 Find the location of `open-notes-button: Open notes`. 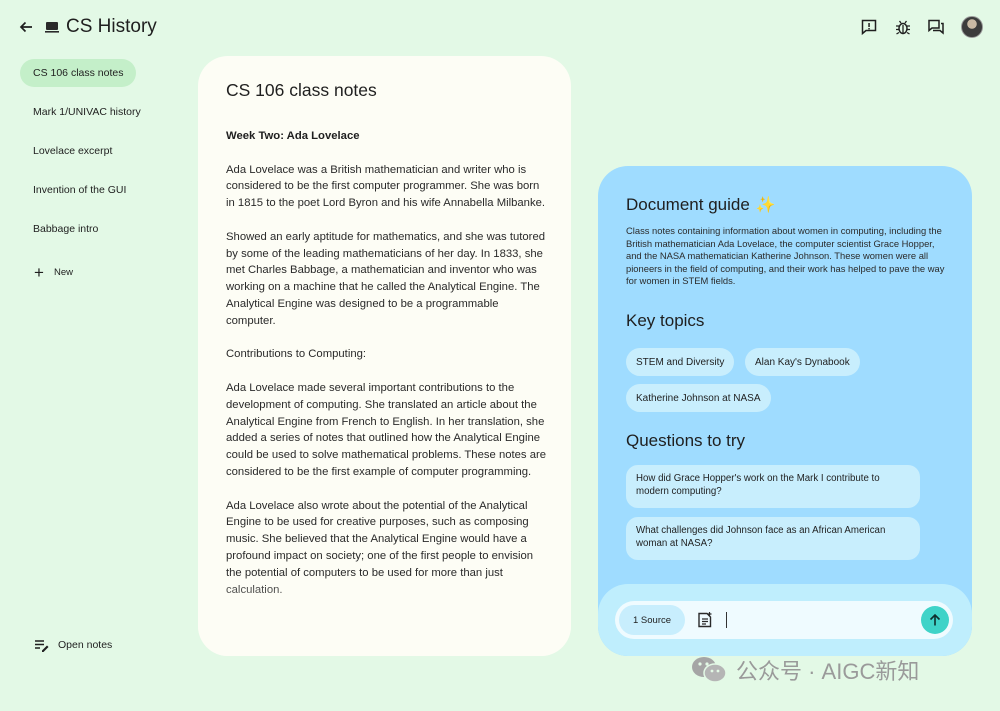

open-notes-button: Open notes is located at coordinates (73, 645).